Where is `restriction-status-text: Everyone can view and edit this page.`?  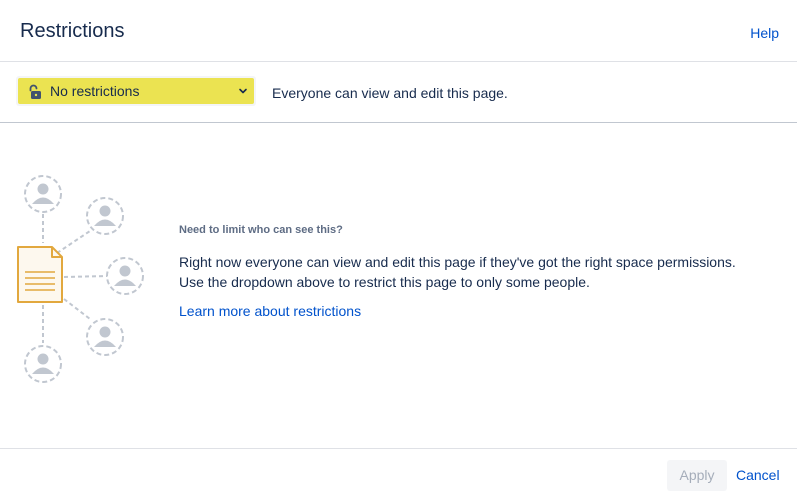
restriction-status-text: Everyone can view and edit this page. is located at coordinates (390, 93).